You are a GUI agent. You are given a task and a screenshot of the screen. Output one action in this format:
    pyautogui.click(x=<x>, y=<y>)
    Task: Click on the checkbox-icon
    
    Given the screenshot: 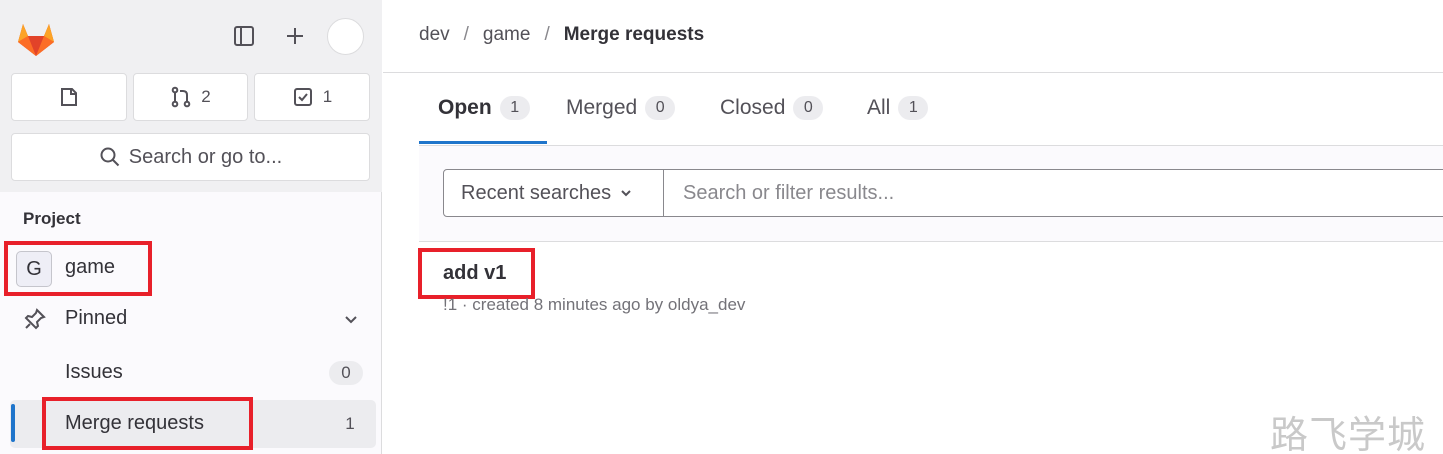 What is the action you would take?
    pyautogui.click(x=302, y=97)
    